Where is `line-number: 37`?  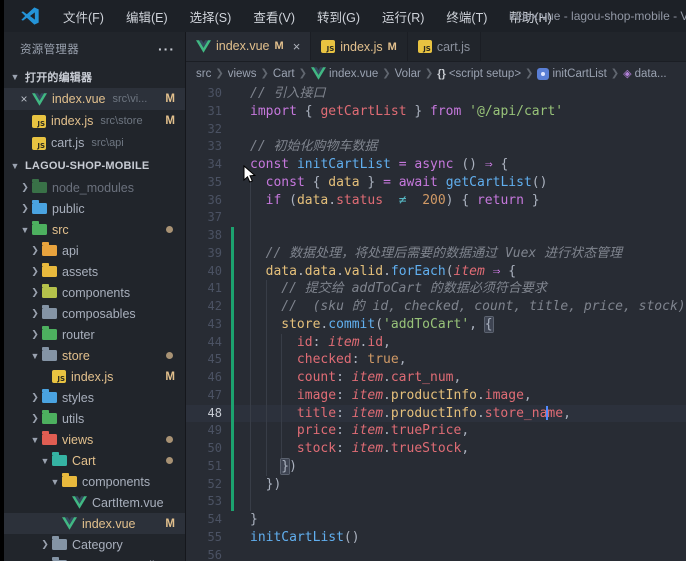
line-number: 37 is located at coordinates (214, 217).